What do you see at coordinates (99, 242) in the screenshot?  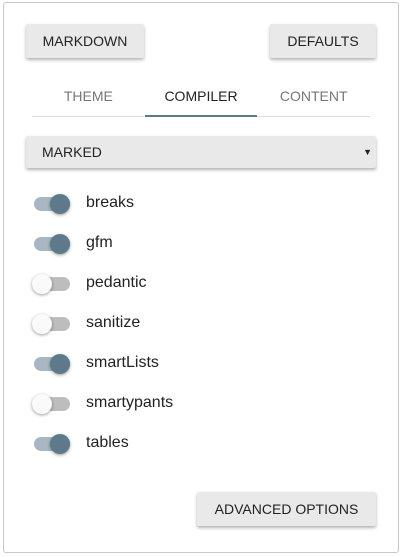 I see `option-label: gfm` at bounding box center [99, 242].